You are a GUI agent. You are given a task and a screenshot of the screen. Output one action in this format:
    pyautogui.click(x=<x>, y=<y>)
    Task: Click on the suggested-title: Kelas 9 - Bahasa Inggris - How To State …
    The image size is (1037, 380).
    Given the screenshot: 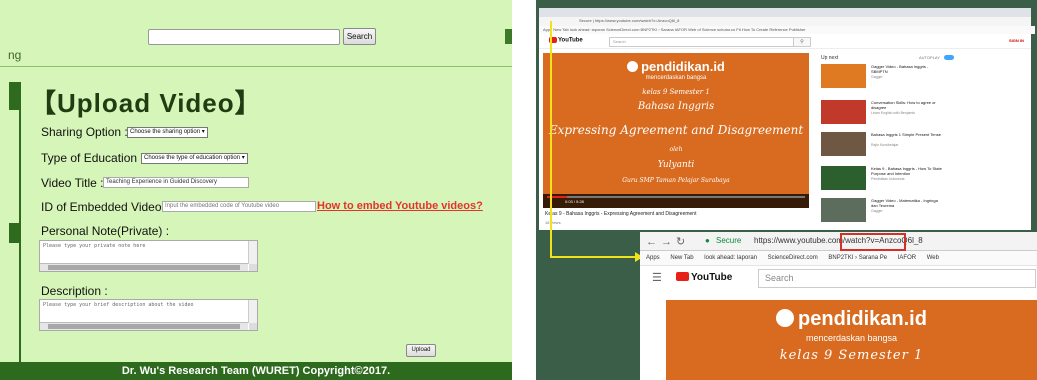 What is the action you would take?
    pyautogui.click(x=907, y=171)
    